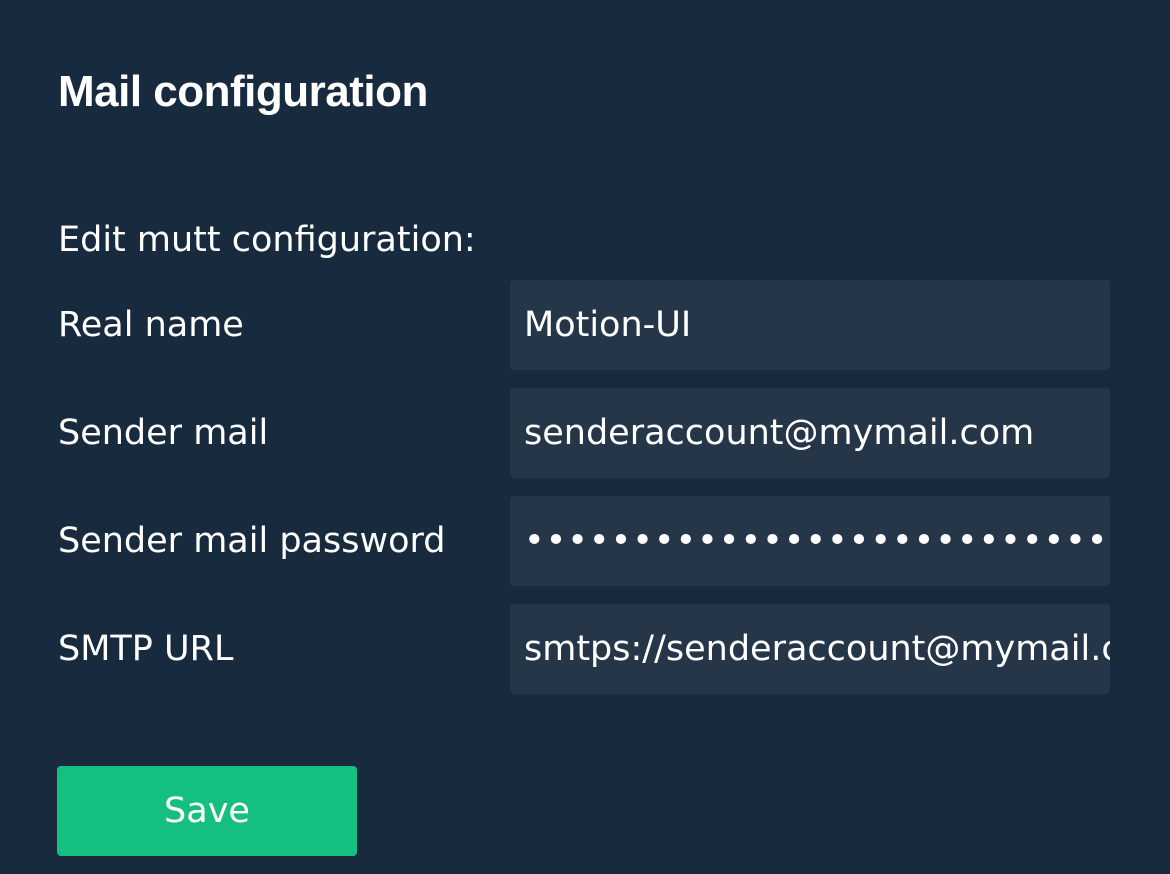  Describe the element at coordinates (810, 541) in the screenshot. I see `sender-mail-password-input` at that location.